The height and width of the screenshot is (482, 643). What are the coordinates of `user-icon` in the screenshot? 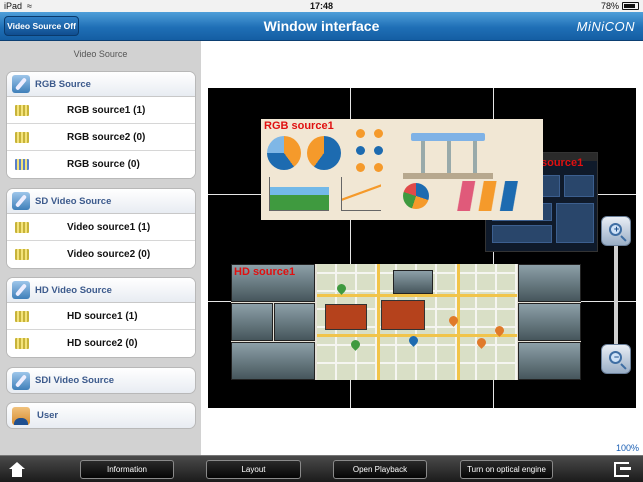 It's located at (21, 415).